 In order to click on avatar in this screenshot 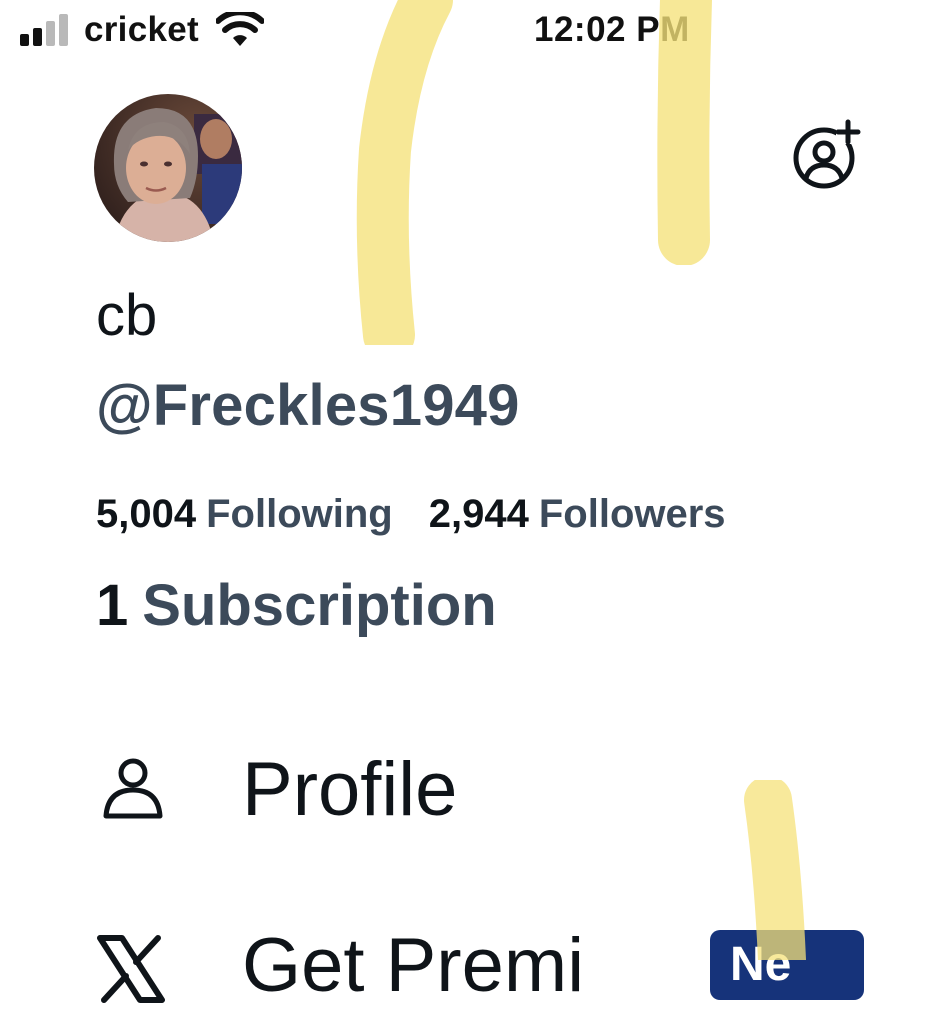, I will do `click(168, 168)`.